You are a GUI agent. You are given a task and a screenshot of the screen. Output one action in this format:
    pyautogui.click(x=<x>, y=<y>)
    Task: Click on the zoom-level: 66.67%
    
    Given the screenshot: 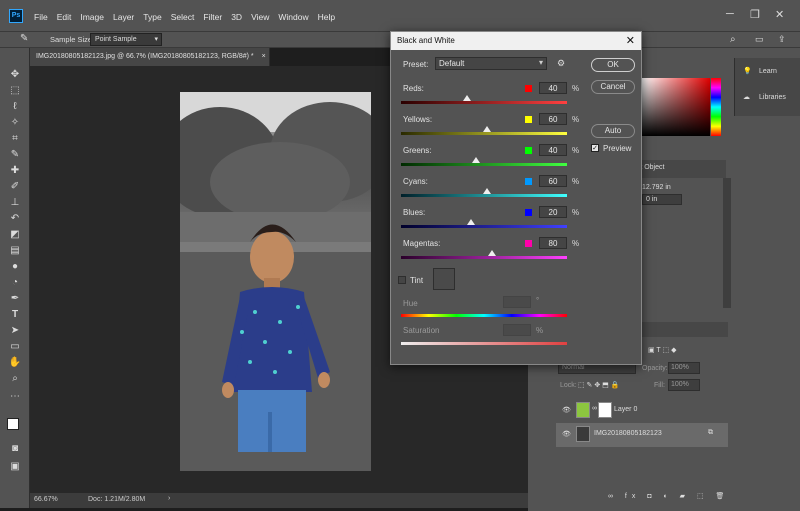 What is the action you would take?
    pyautogui.click(x=46, y=499)
    